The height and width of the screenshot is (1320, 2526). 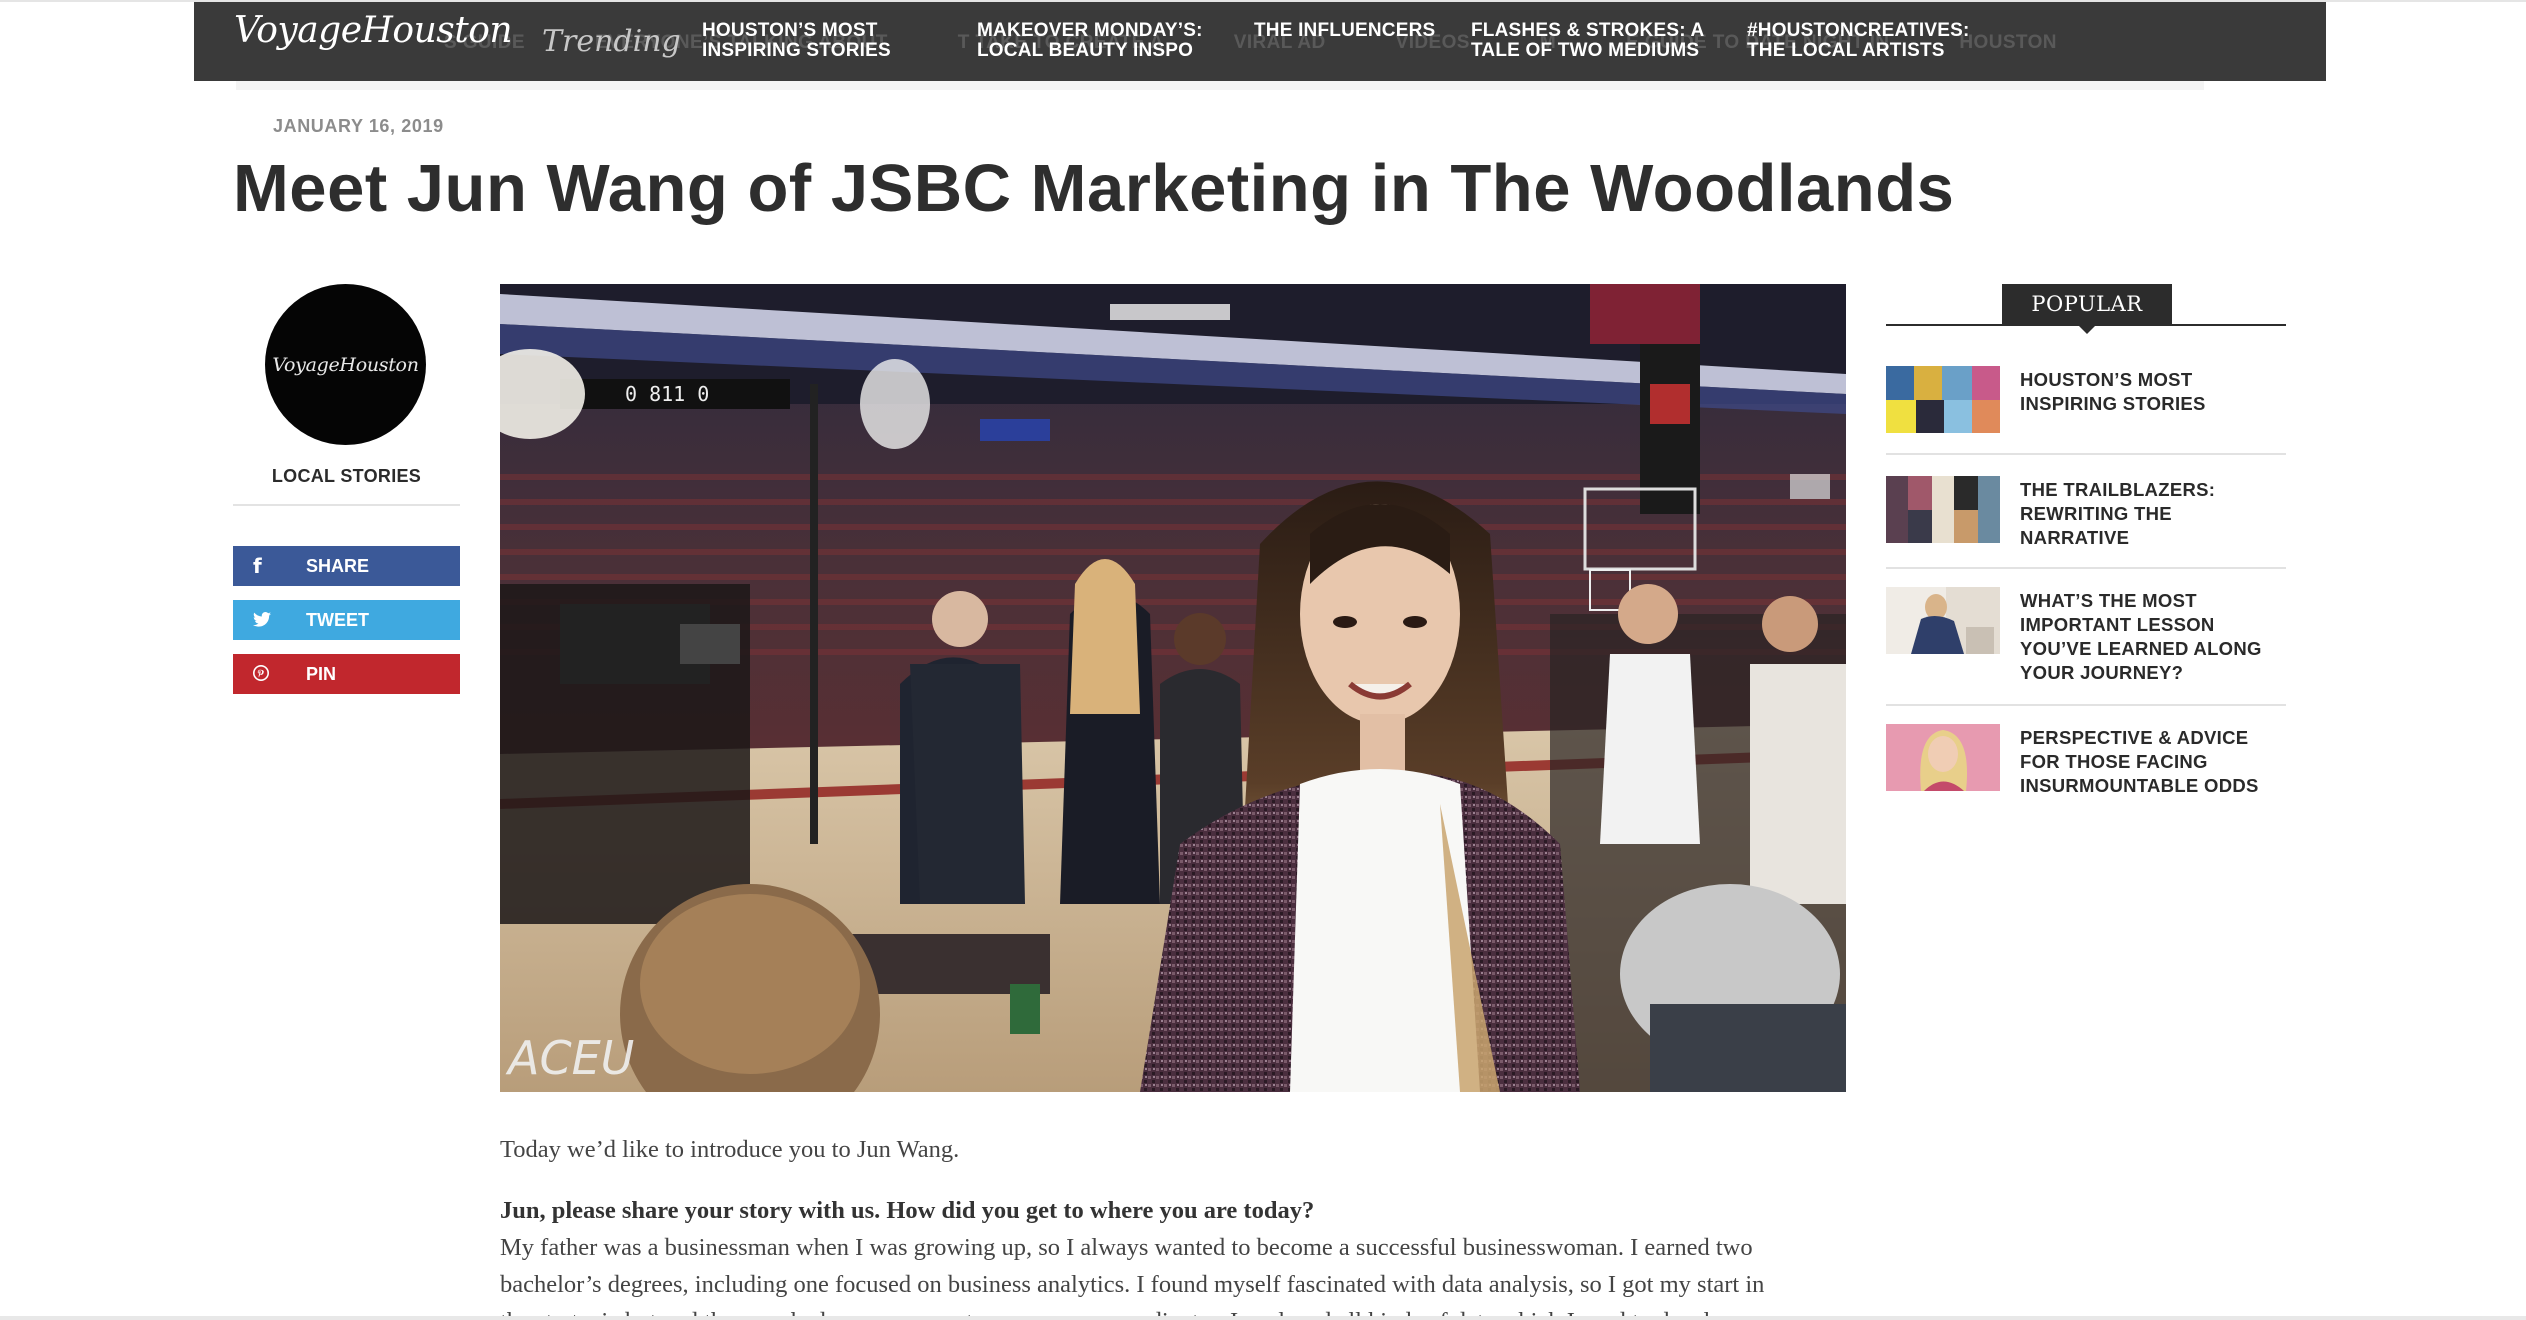 I want to click on tweet-button: TWEET, so click(x=346, y=620).